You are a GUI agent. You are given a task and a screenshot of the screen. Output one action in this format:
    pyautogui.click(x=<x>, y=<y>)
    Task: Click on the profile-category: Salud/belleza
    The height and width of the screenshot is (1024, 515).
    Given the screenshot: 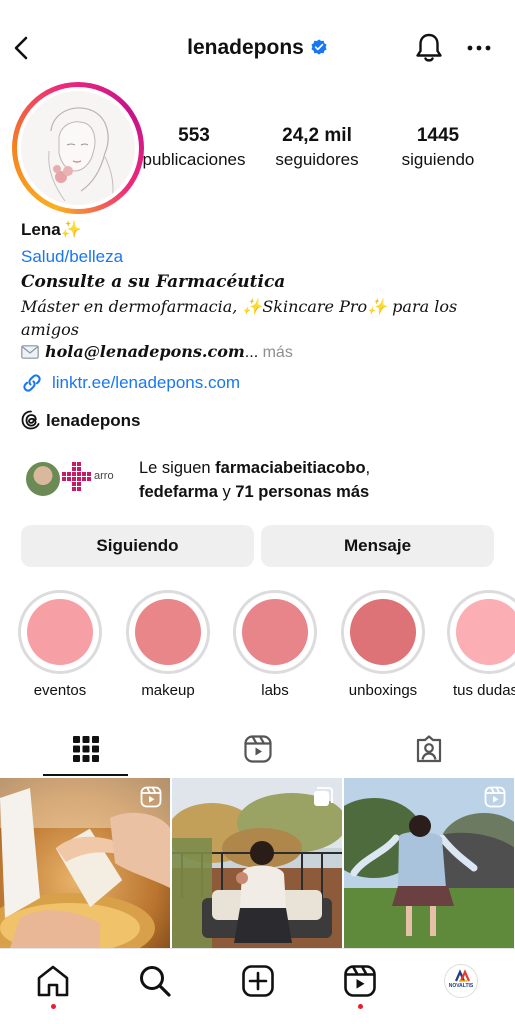 What is the action you would take?
    pyautogui.click(x=72, y=256)
    